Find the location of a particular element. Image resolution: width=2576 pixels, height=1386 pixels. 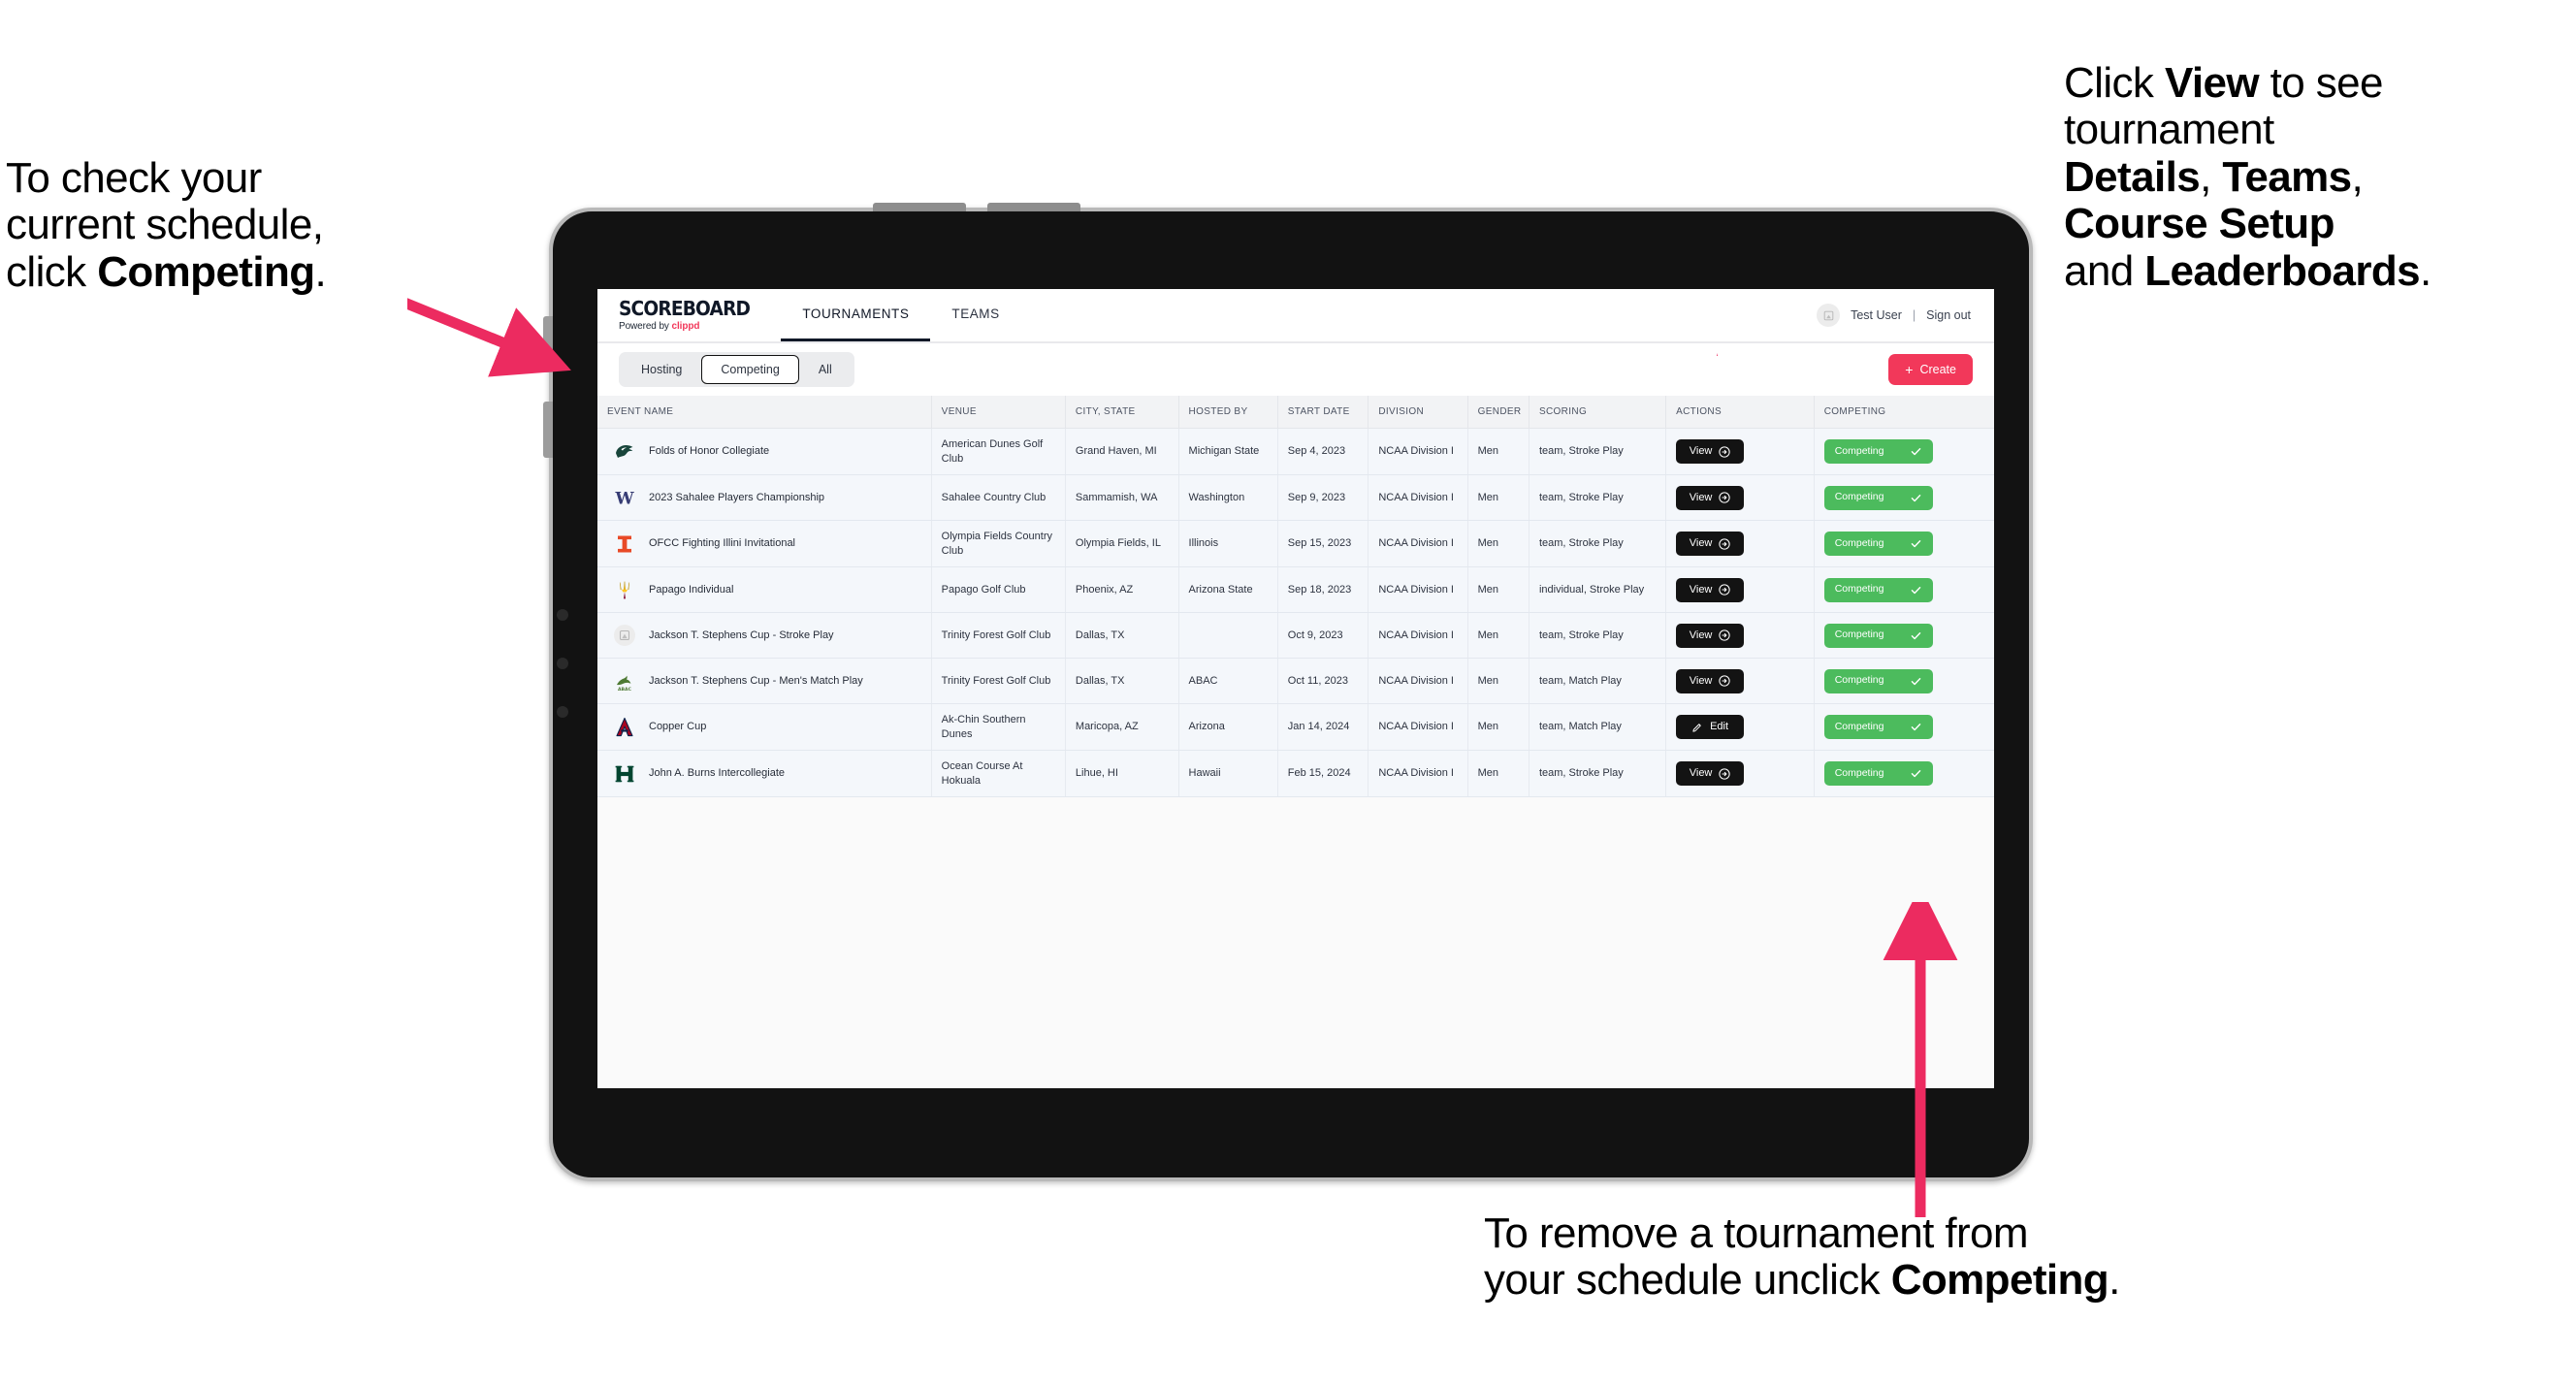

cr-l5c: . is located at coordinates (2425, 270).